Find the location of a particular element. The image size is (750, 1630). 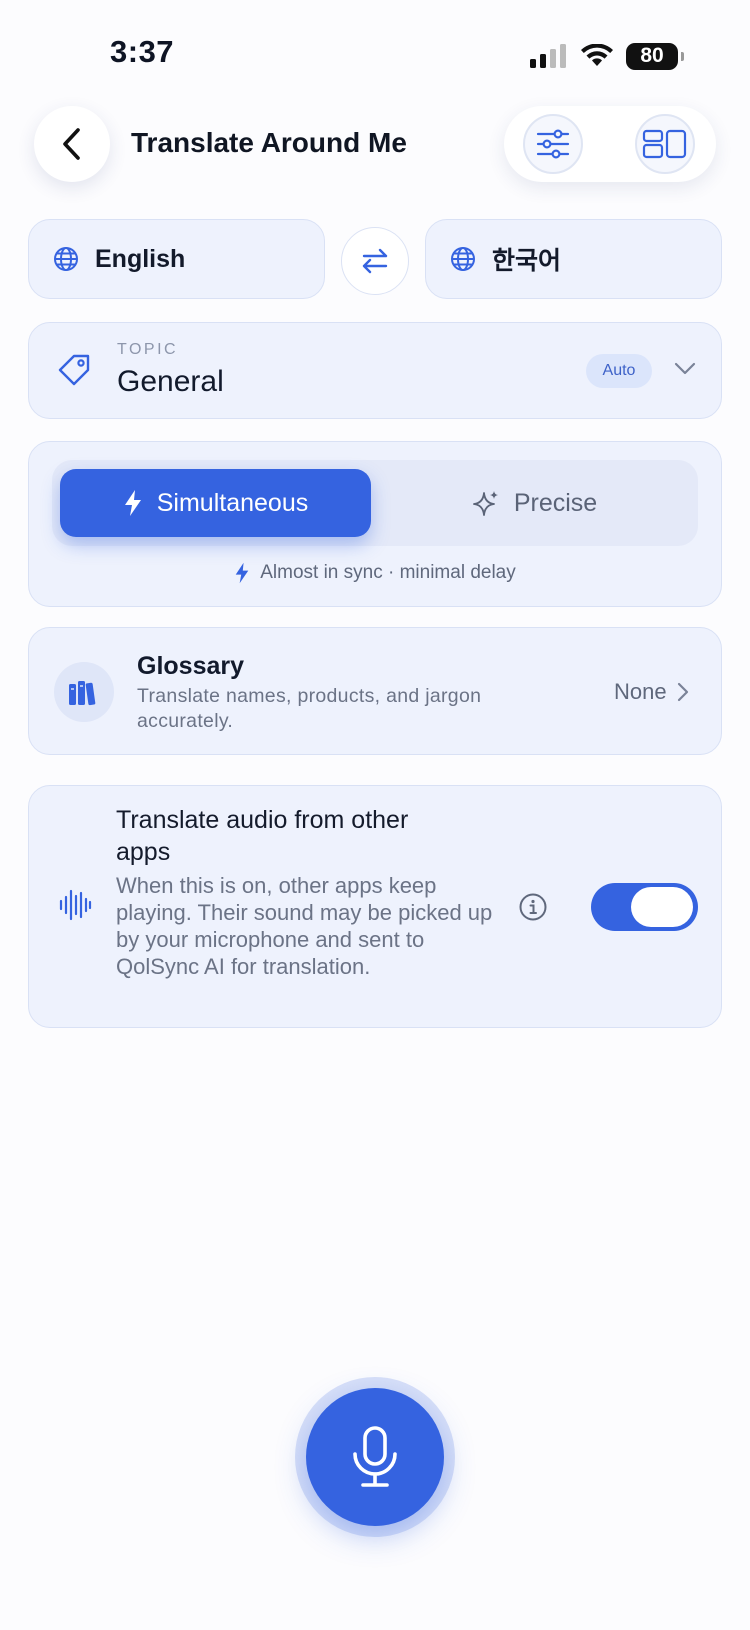

info-icon is located at coordinates (533, 907).